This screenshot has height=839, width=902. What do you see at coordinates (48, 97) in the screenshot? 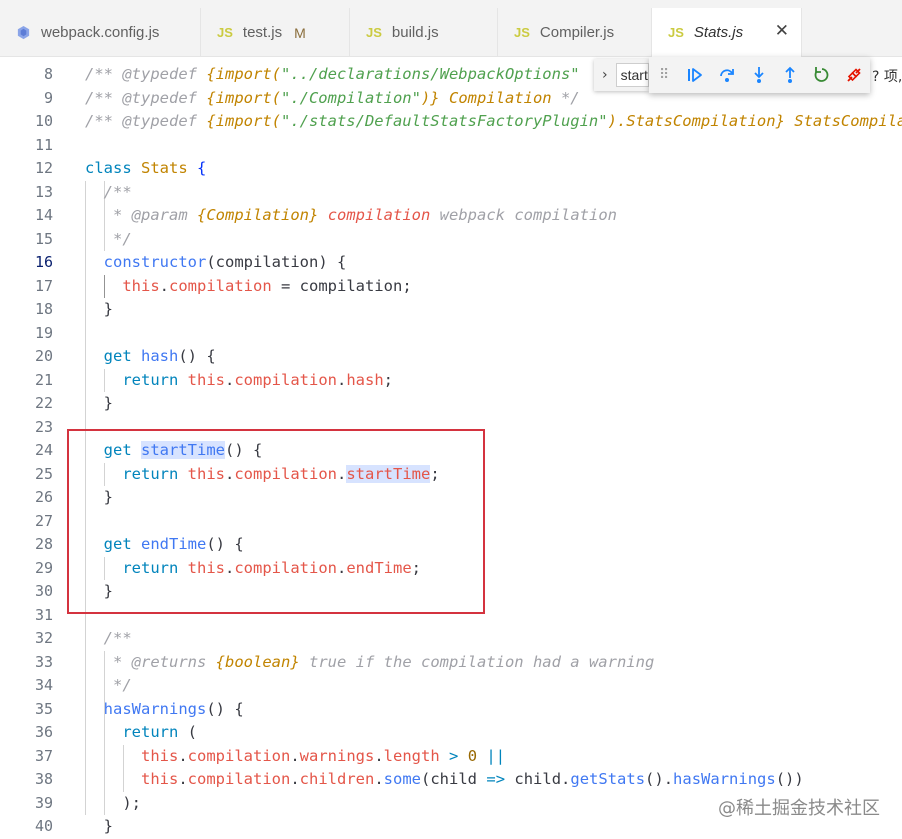
I see `line-number: 9` at bounding box center [48, 97].